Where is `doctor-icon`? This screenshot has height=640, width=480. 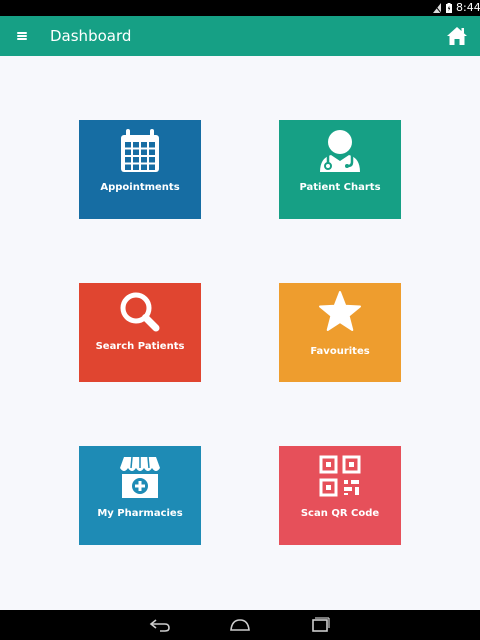 doctor-icon is located at coordinates (340, 151).